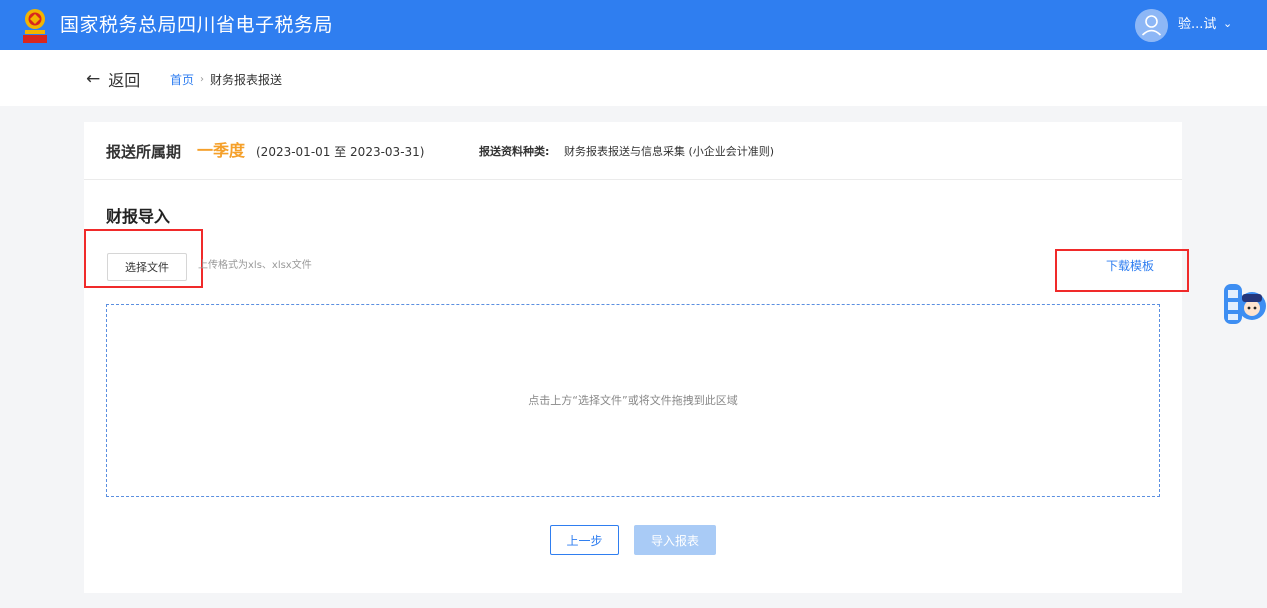 The width and height of the screenshot is (1267, 608). I want to click on tax-assistant-icon, so click(1244, 302).